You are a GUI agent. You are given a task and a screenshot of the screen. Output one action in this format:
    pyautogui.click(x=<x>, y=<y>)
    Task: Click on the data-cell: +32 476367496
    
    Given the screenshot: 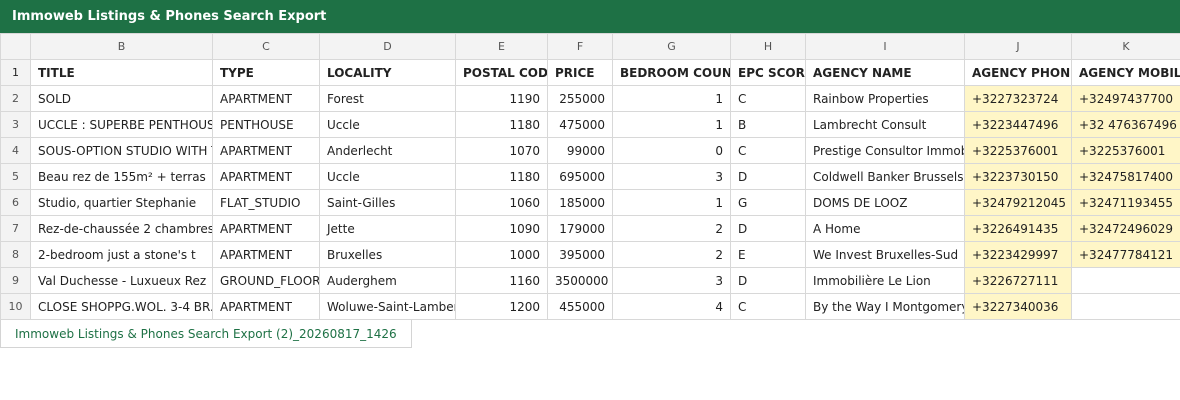 What is the action you would take?
    pyautogui.click(x=1125, y=124)
    